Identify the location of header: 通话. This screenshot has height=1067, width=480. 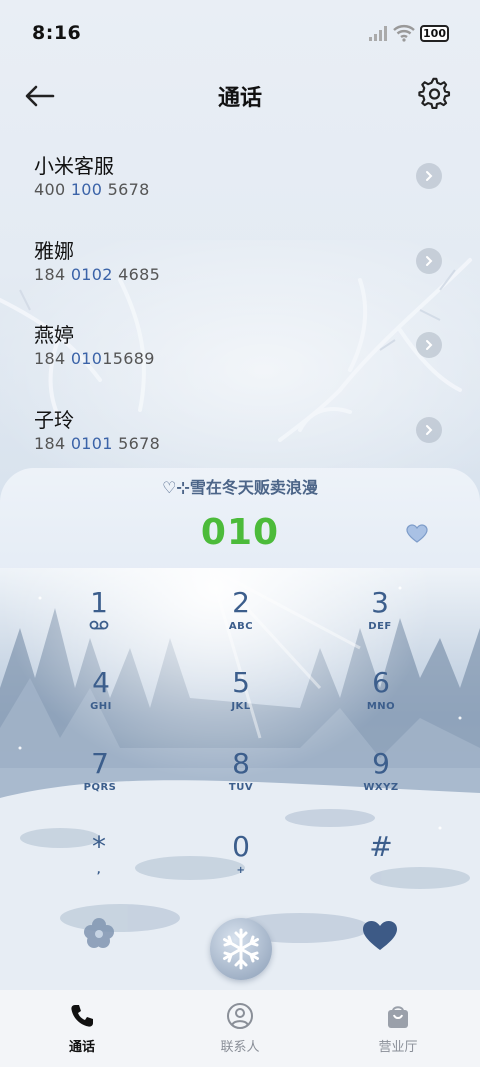
(240, 95).